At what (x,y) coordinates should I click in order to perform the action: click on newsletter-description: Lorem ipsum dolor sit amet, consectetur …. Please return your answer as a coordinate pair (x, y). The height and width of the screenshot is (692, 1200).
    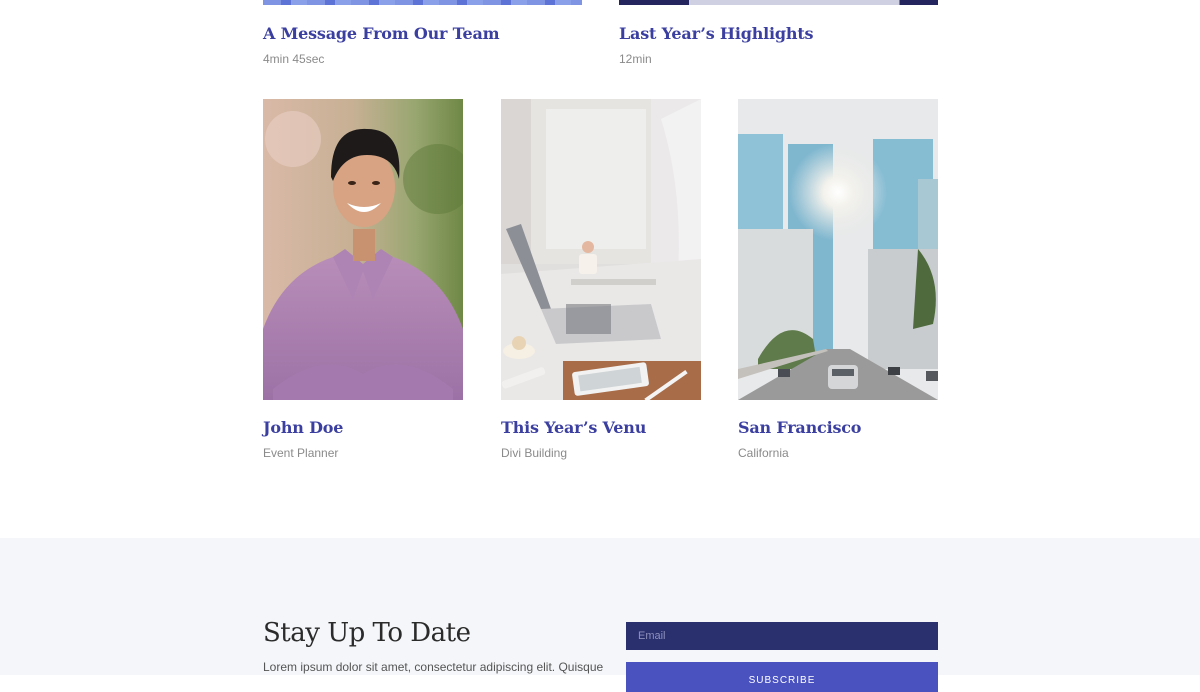
    Looking at the image, I should click on (433, 667).